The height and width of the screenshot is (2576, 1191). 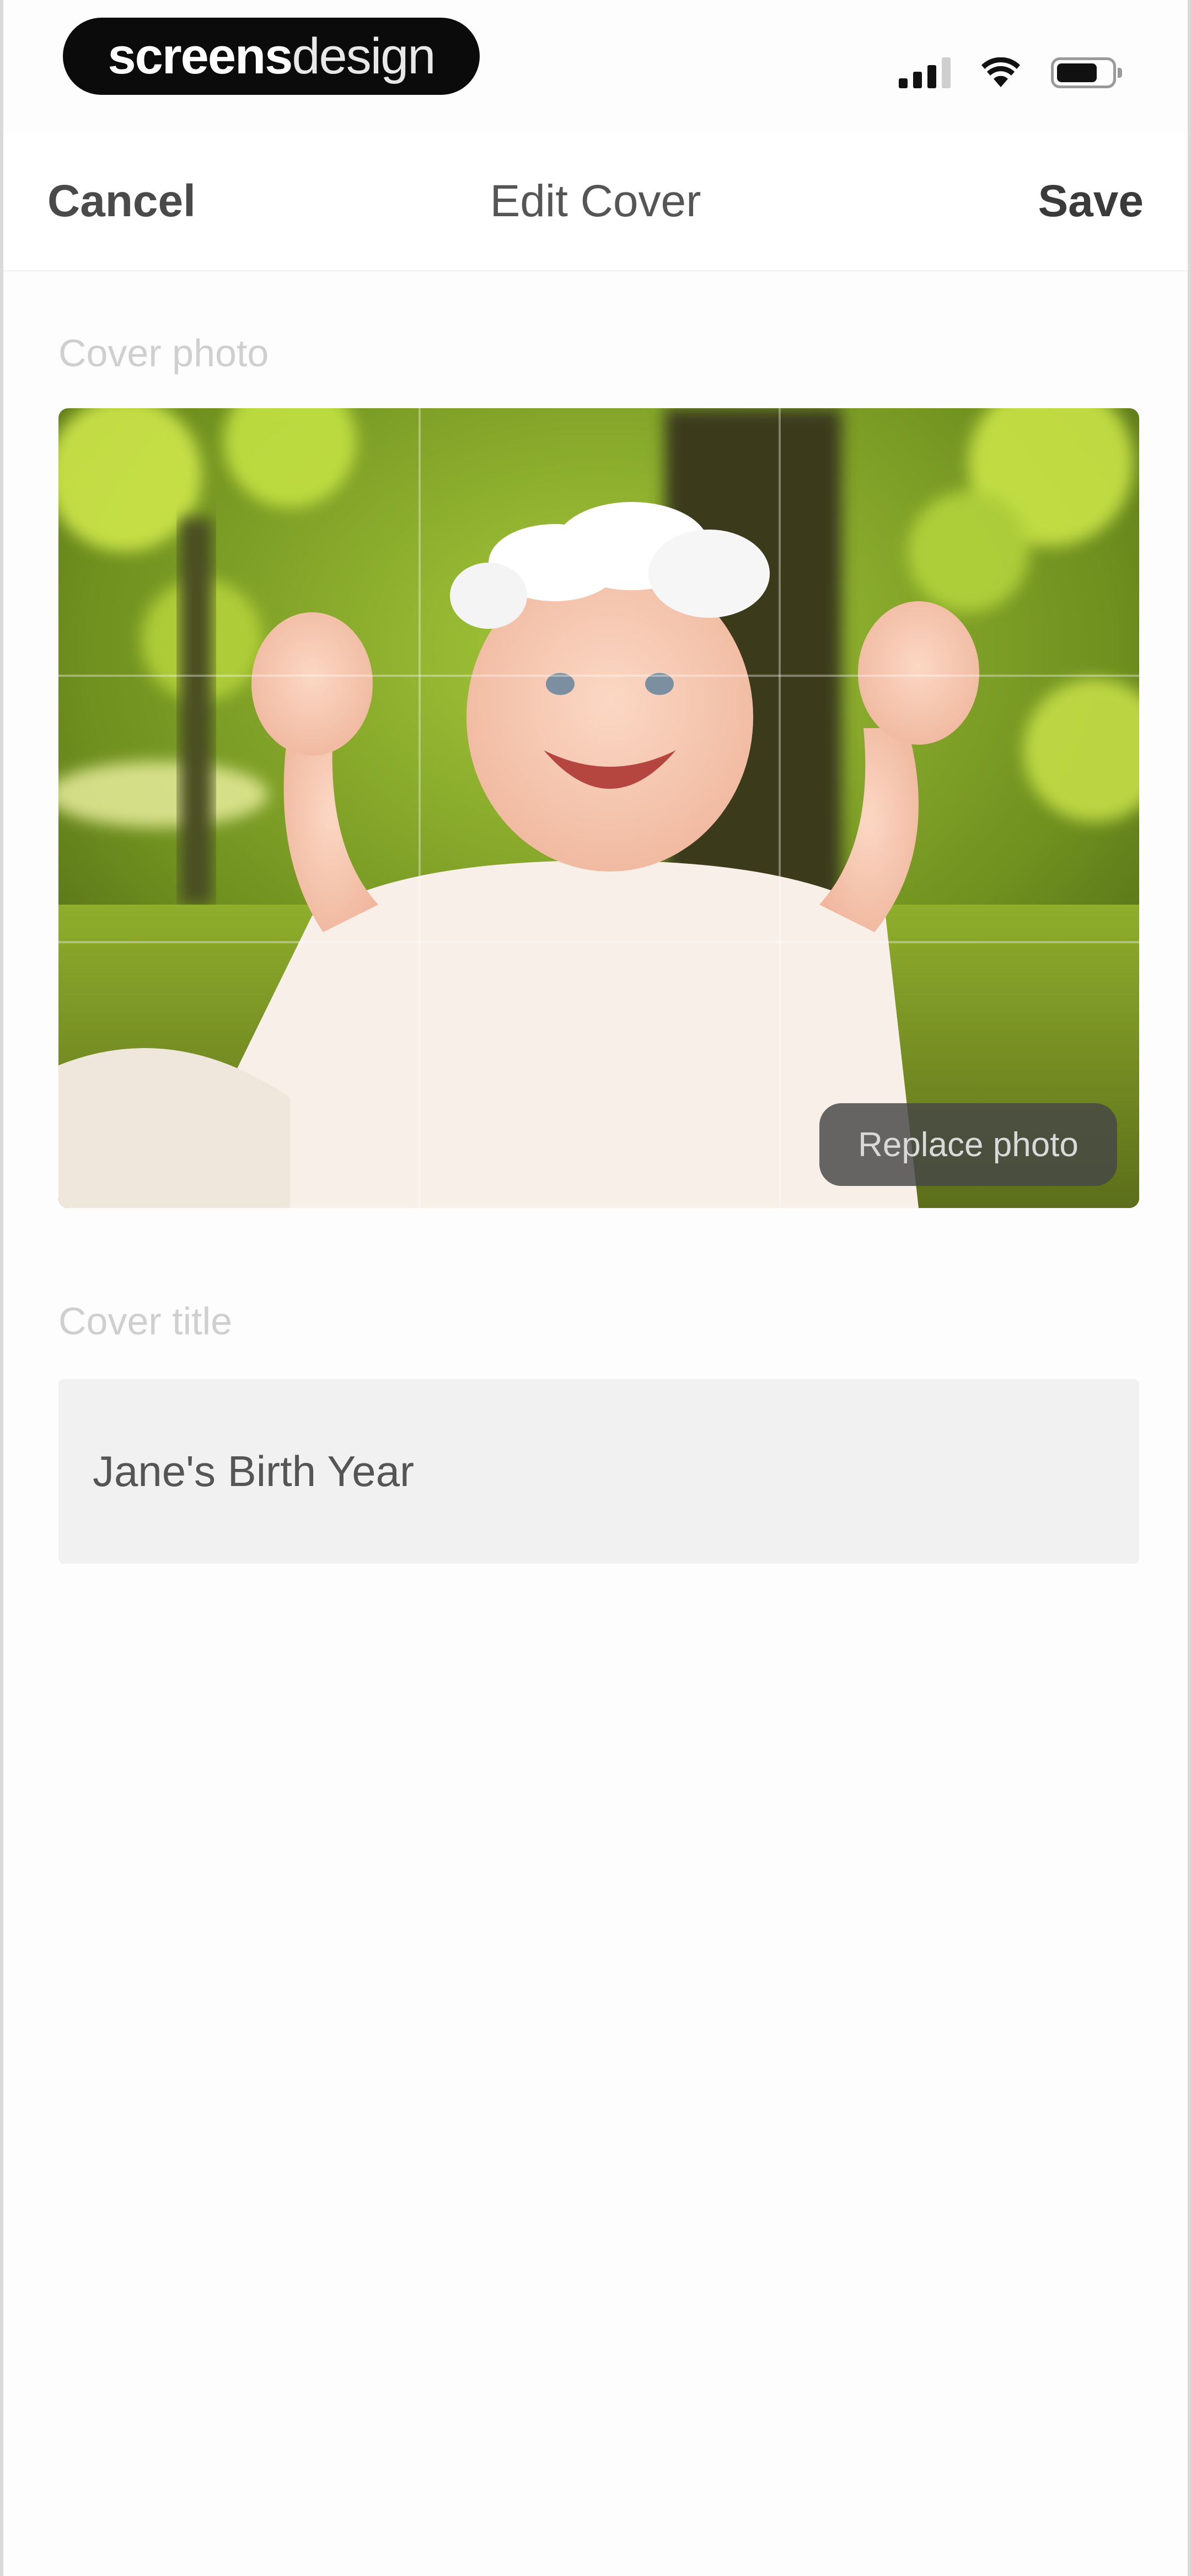 I want to click on wifi-icon, so click(x=1000, y=72).